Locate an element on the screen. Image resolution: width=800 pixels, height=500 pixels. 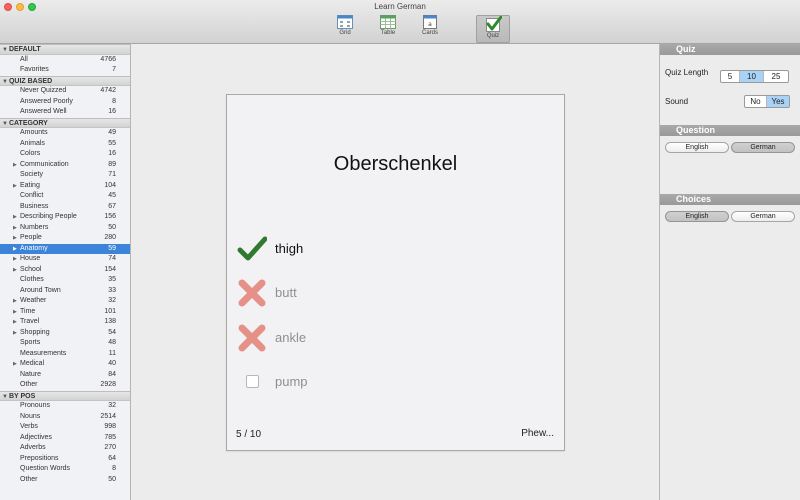
sidebar-item-label: Society is located at coordinates (31, 174).